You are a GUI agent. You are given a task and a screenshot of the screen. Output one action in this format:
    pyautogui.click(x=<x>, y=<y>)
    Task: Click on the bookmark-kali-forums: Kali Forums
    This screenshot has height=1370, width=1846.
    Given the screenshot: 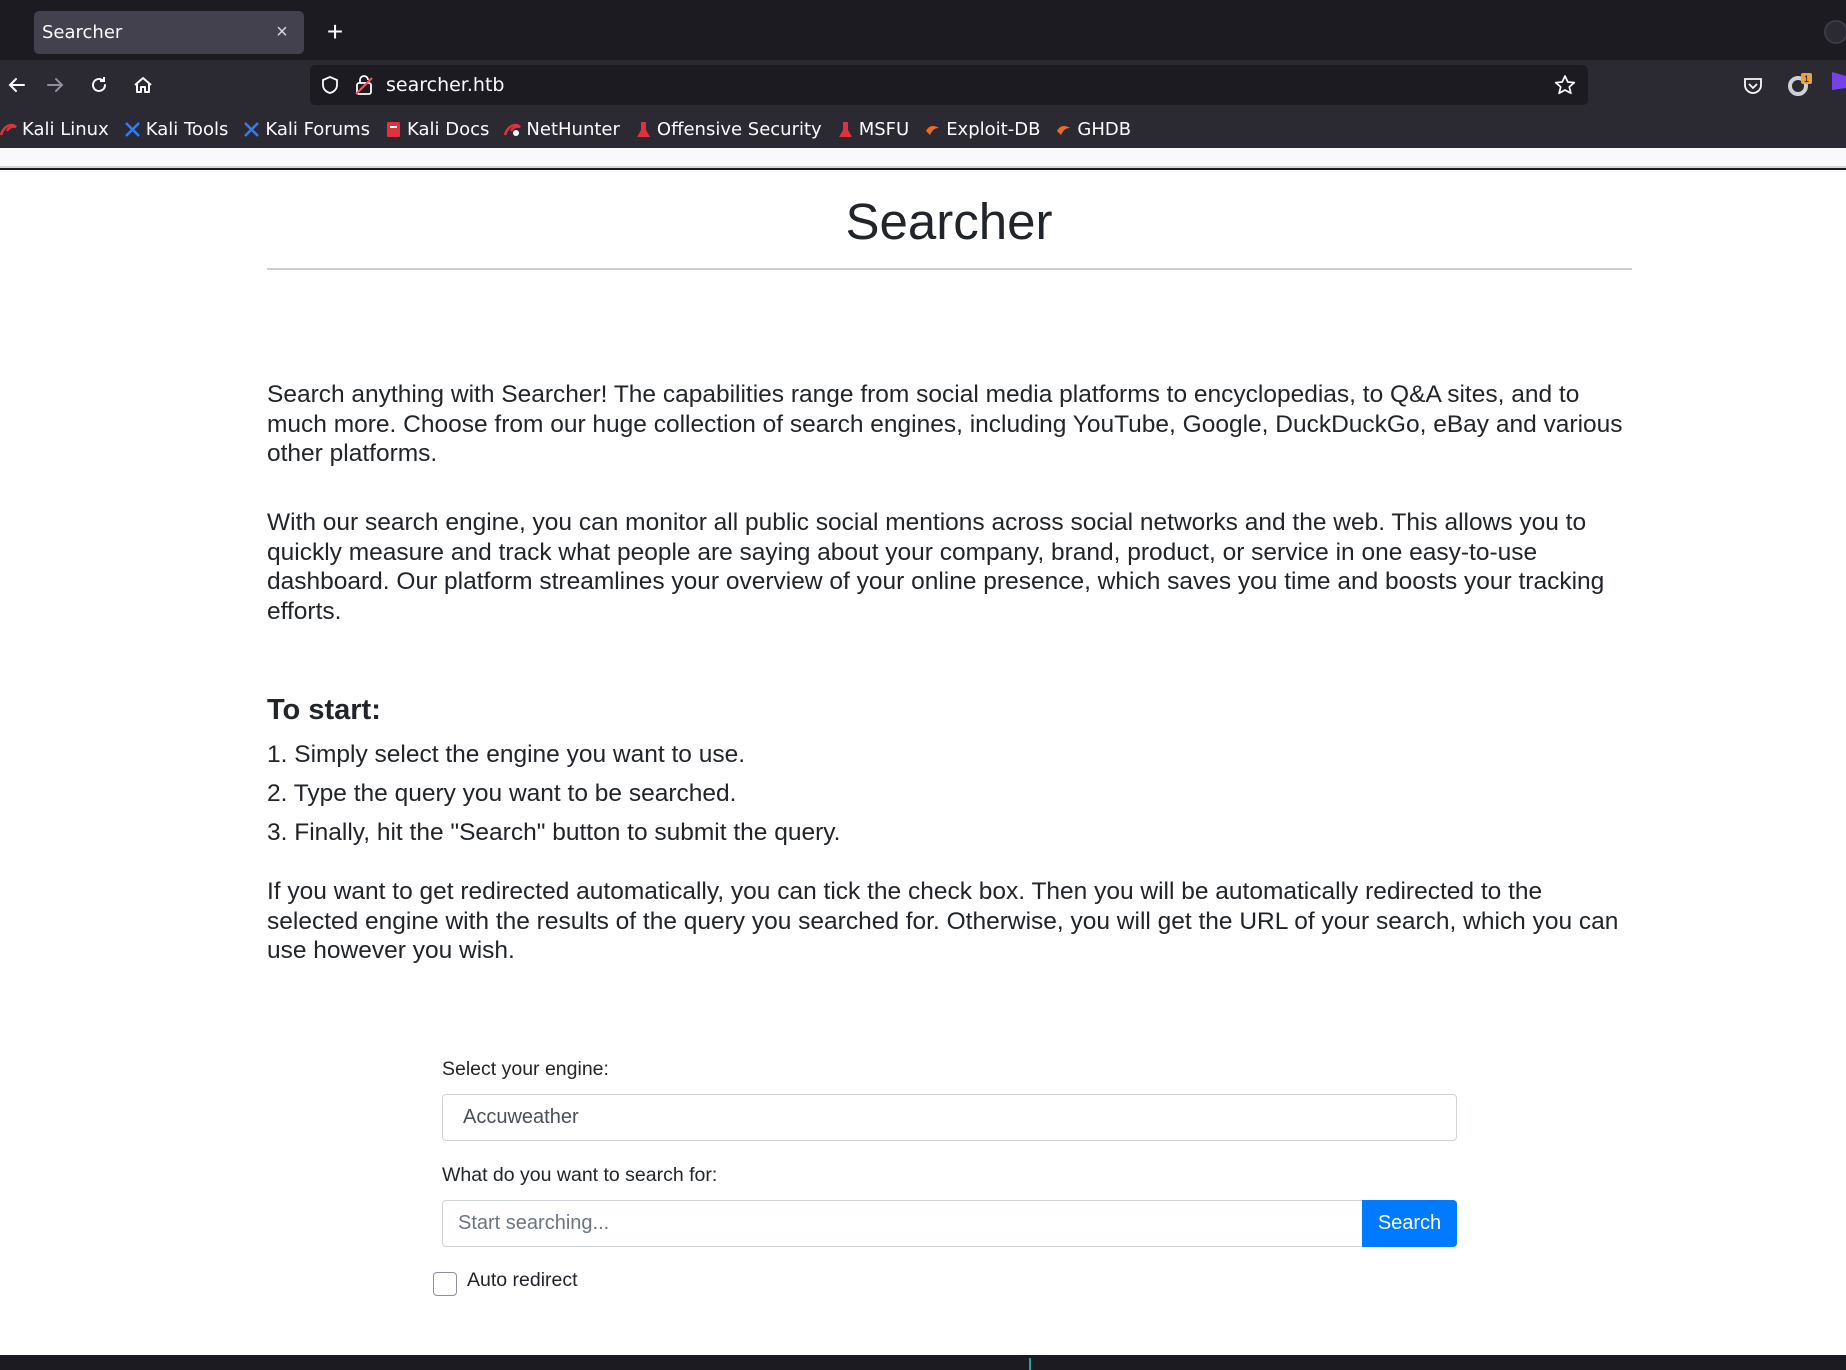 What is the action you would take?
    pyautogui.click(x=306, y=129)
    